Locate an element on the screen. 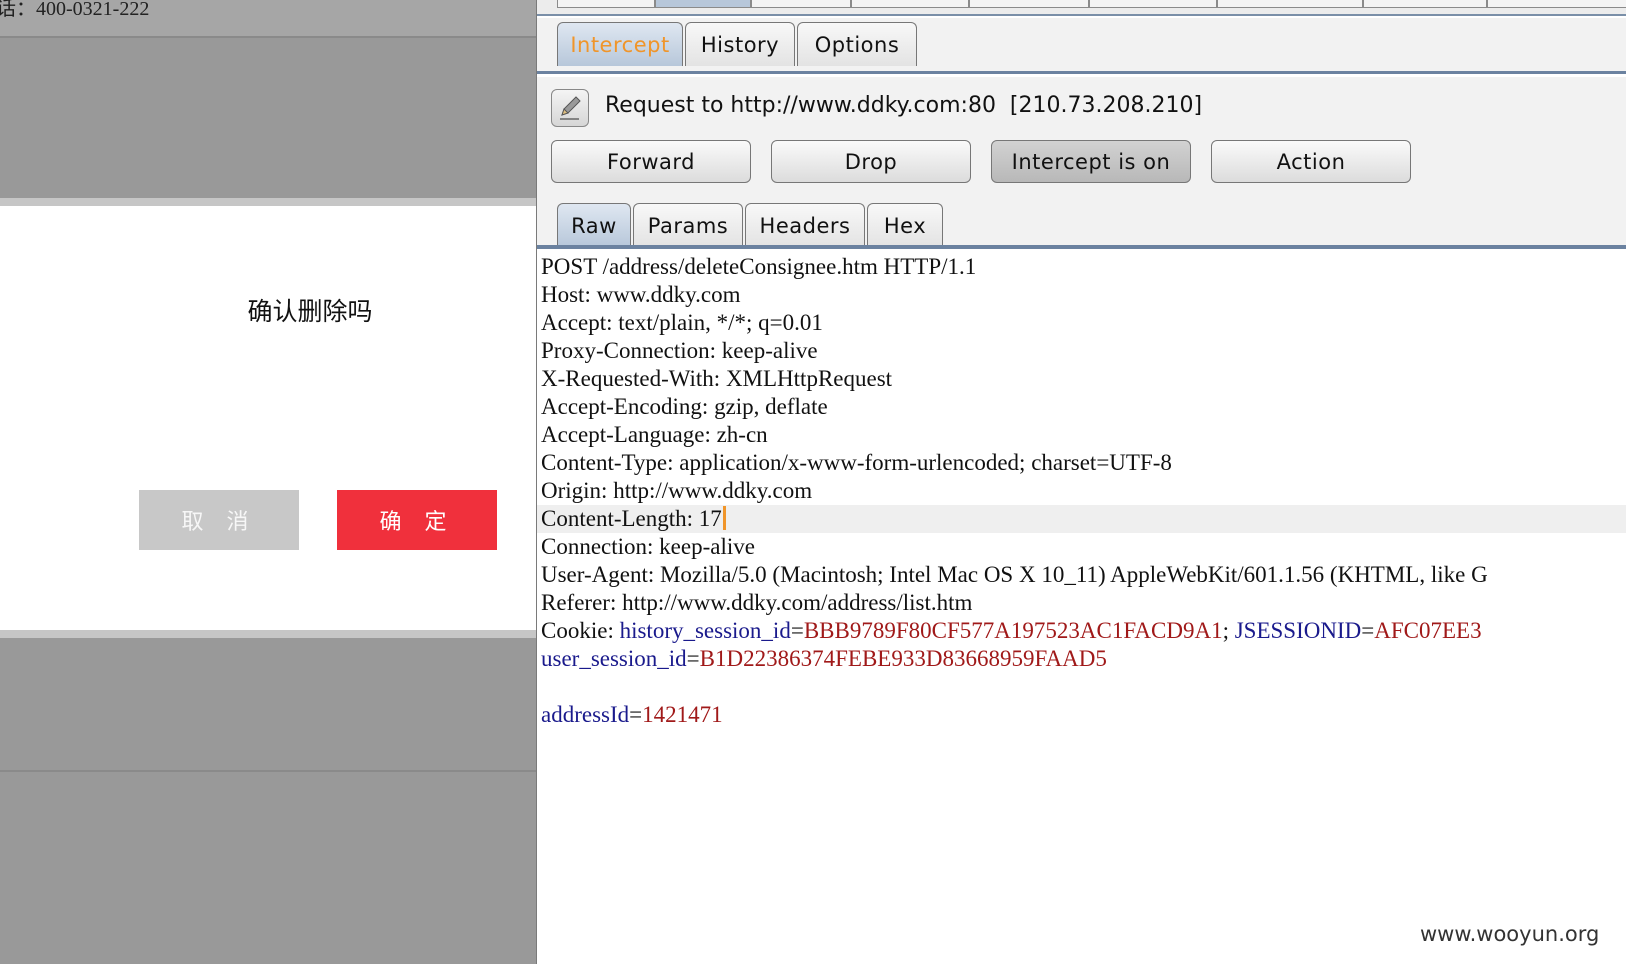 The image size is (1626, 964). top-tabs-strip is located at coordinates (1081, 8).